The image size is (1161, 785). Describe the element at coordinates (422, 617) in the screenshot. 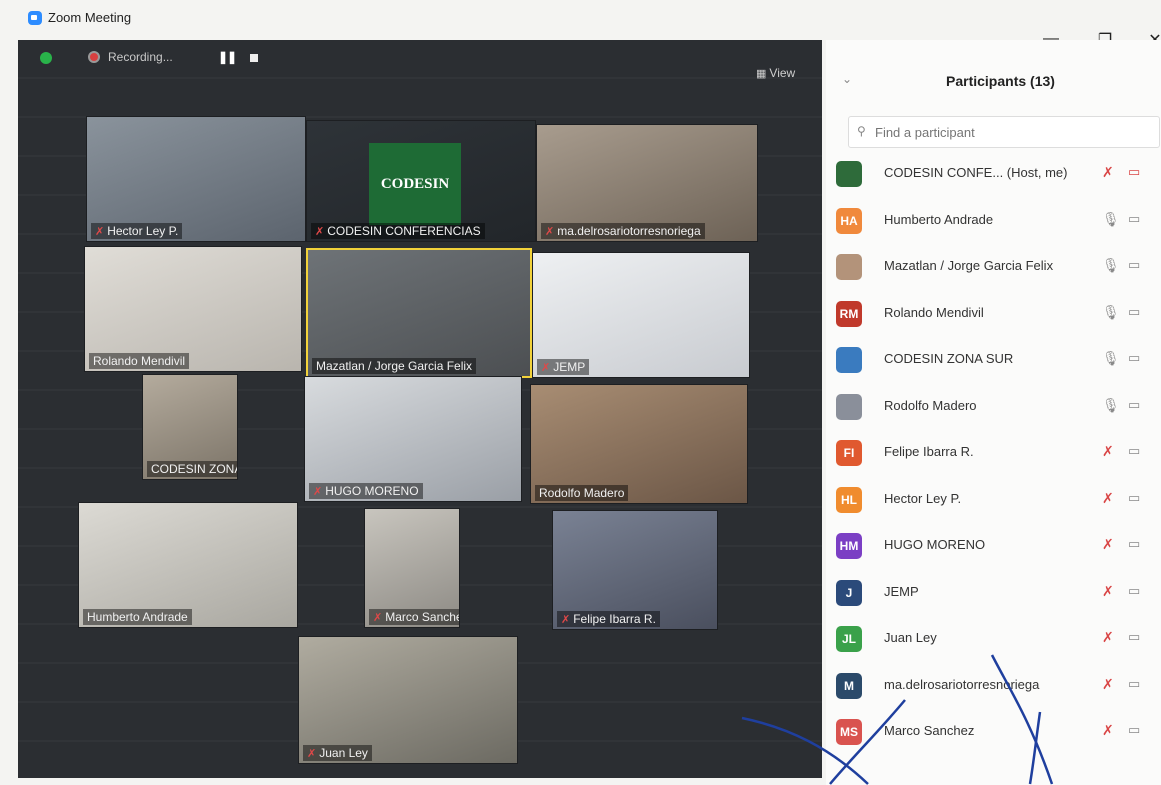

I see `tile-name: Marco Sanchez` at that location.